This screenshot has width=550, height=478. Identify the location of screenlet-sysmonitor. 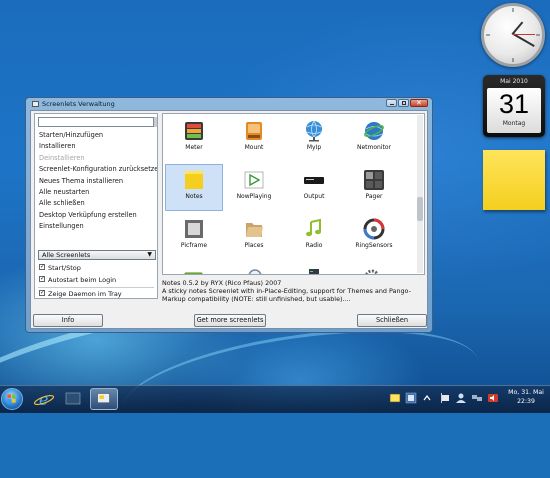
(314, 268).